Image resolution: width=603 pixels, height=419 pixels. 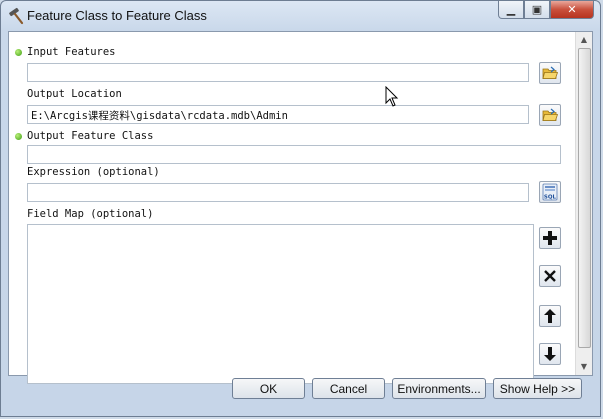 I want to click on output-feature-class-label: Output Feature Class, so click(x=90, y=136).